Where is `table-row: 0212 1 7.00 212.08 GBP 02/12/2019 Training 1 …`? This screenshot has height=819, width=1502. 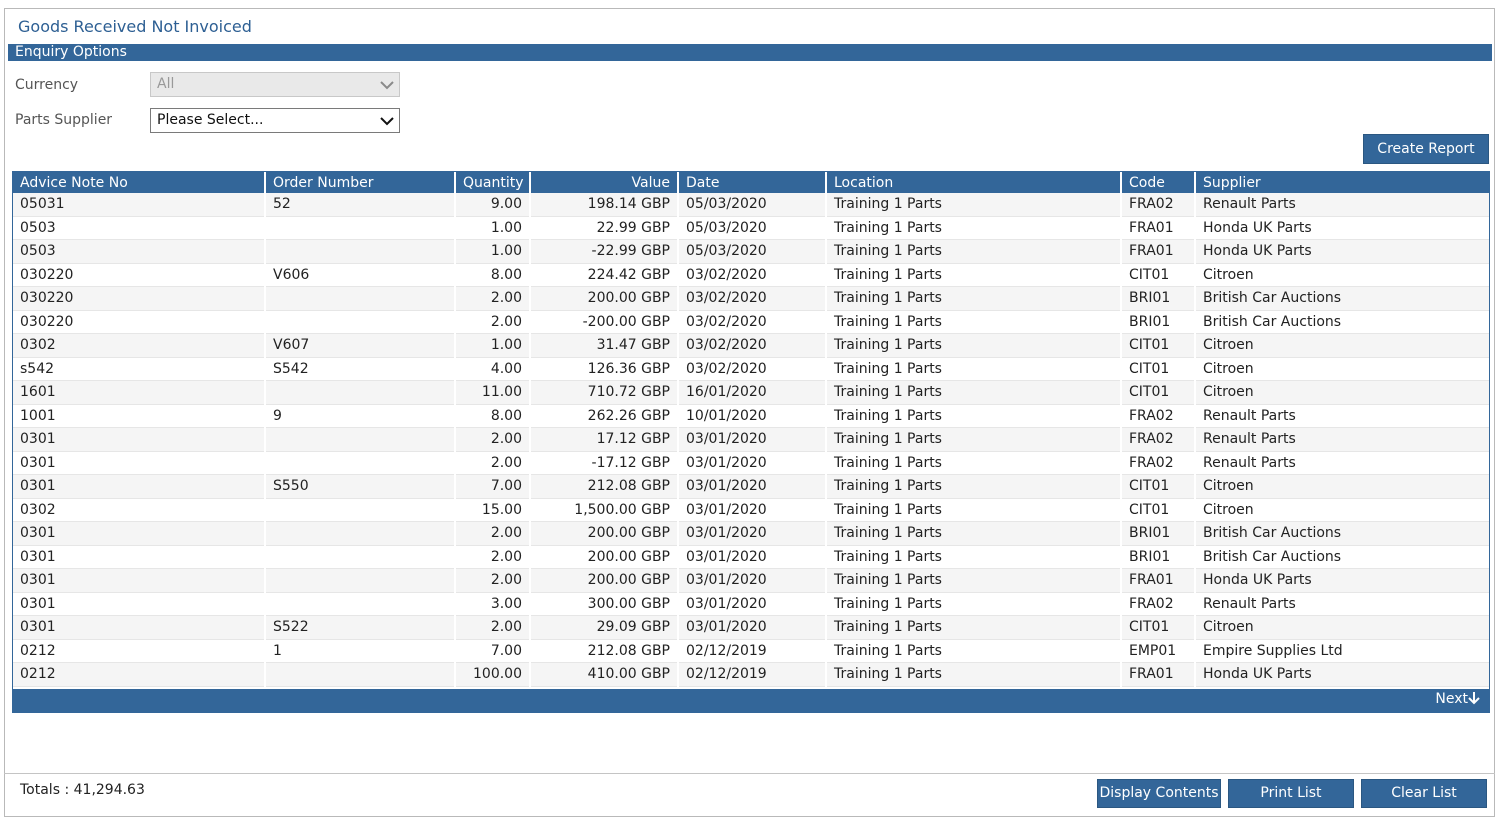 table-row: 0212 1 7.00 212.08 GBP 02/12/2019 Training 1 … is located at coordinates (751, 651).